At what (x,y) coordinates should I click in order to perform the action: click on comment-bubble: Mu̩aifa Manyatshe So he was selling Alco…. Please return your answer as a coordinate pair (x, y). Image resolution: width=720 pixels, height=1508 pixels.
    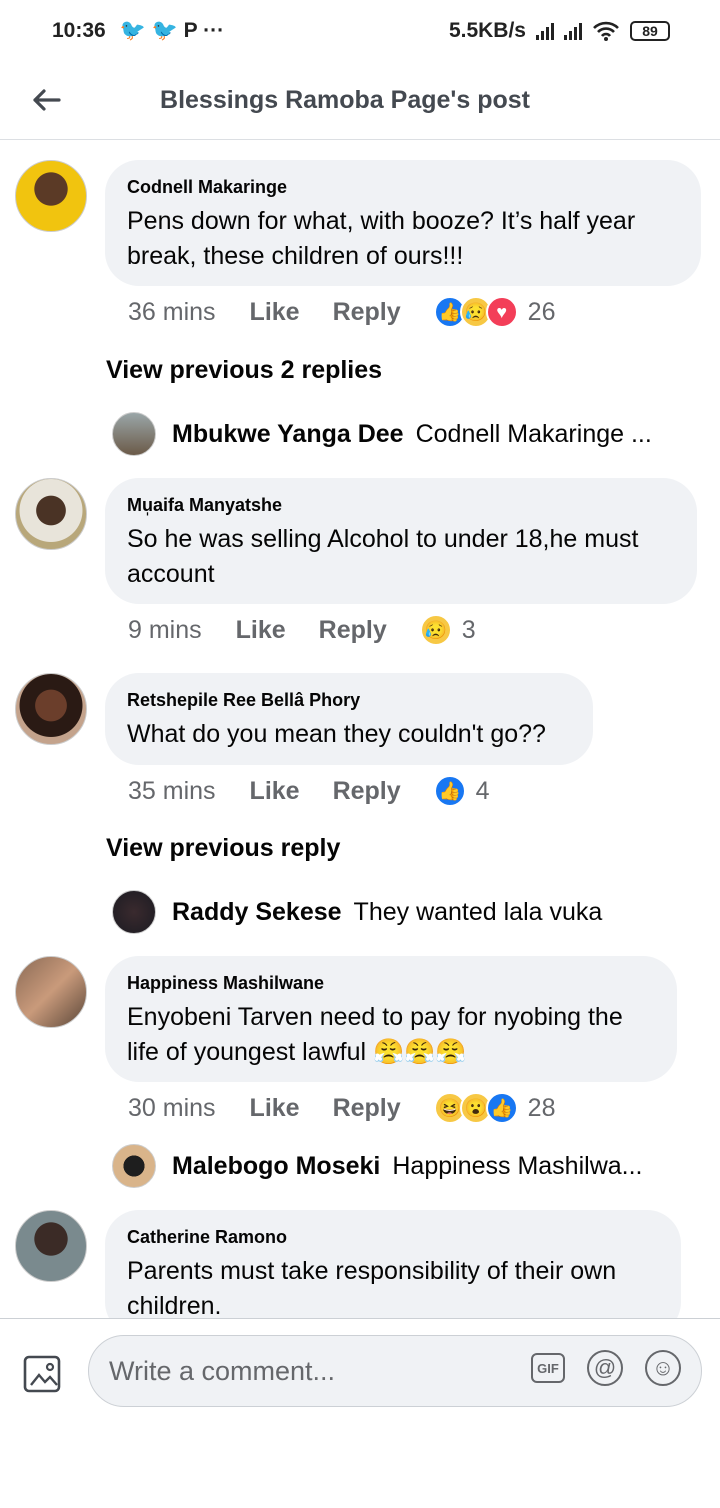
    Looking at the image, I should click on (401, 541).